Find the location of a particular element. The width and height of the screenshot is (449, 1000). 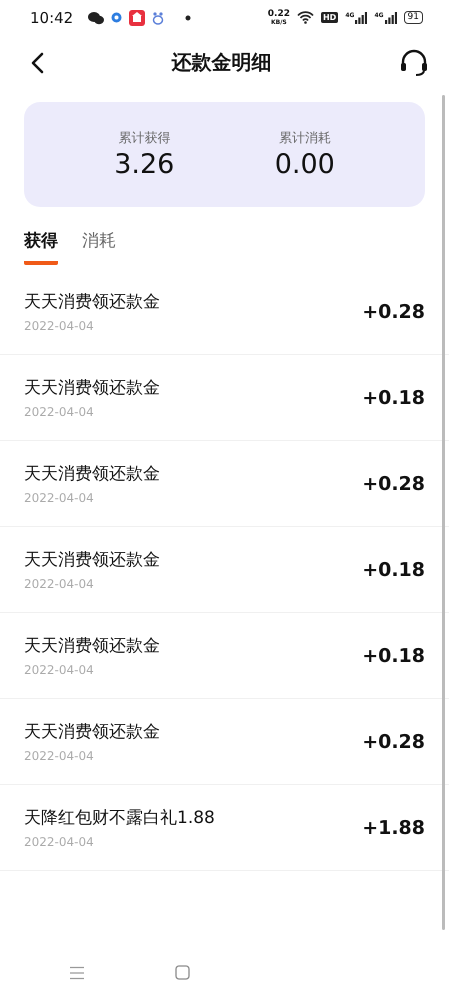

circle-app-icon is located at coordinates (116, 17).